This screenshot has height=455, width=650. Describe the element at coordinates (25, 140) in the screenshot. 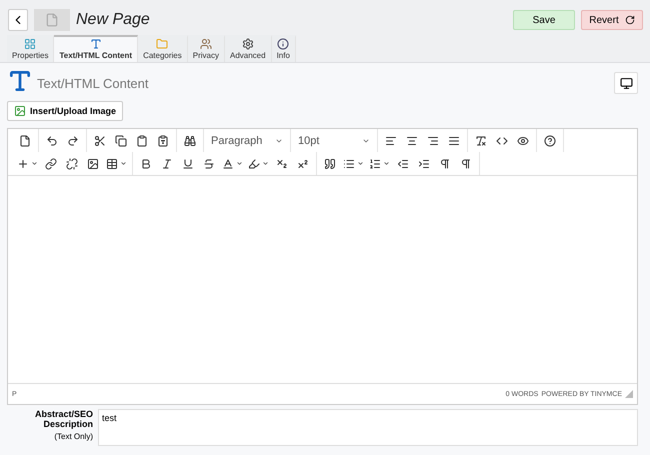

I see `new-document-icon` at that location.